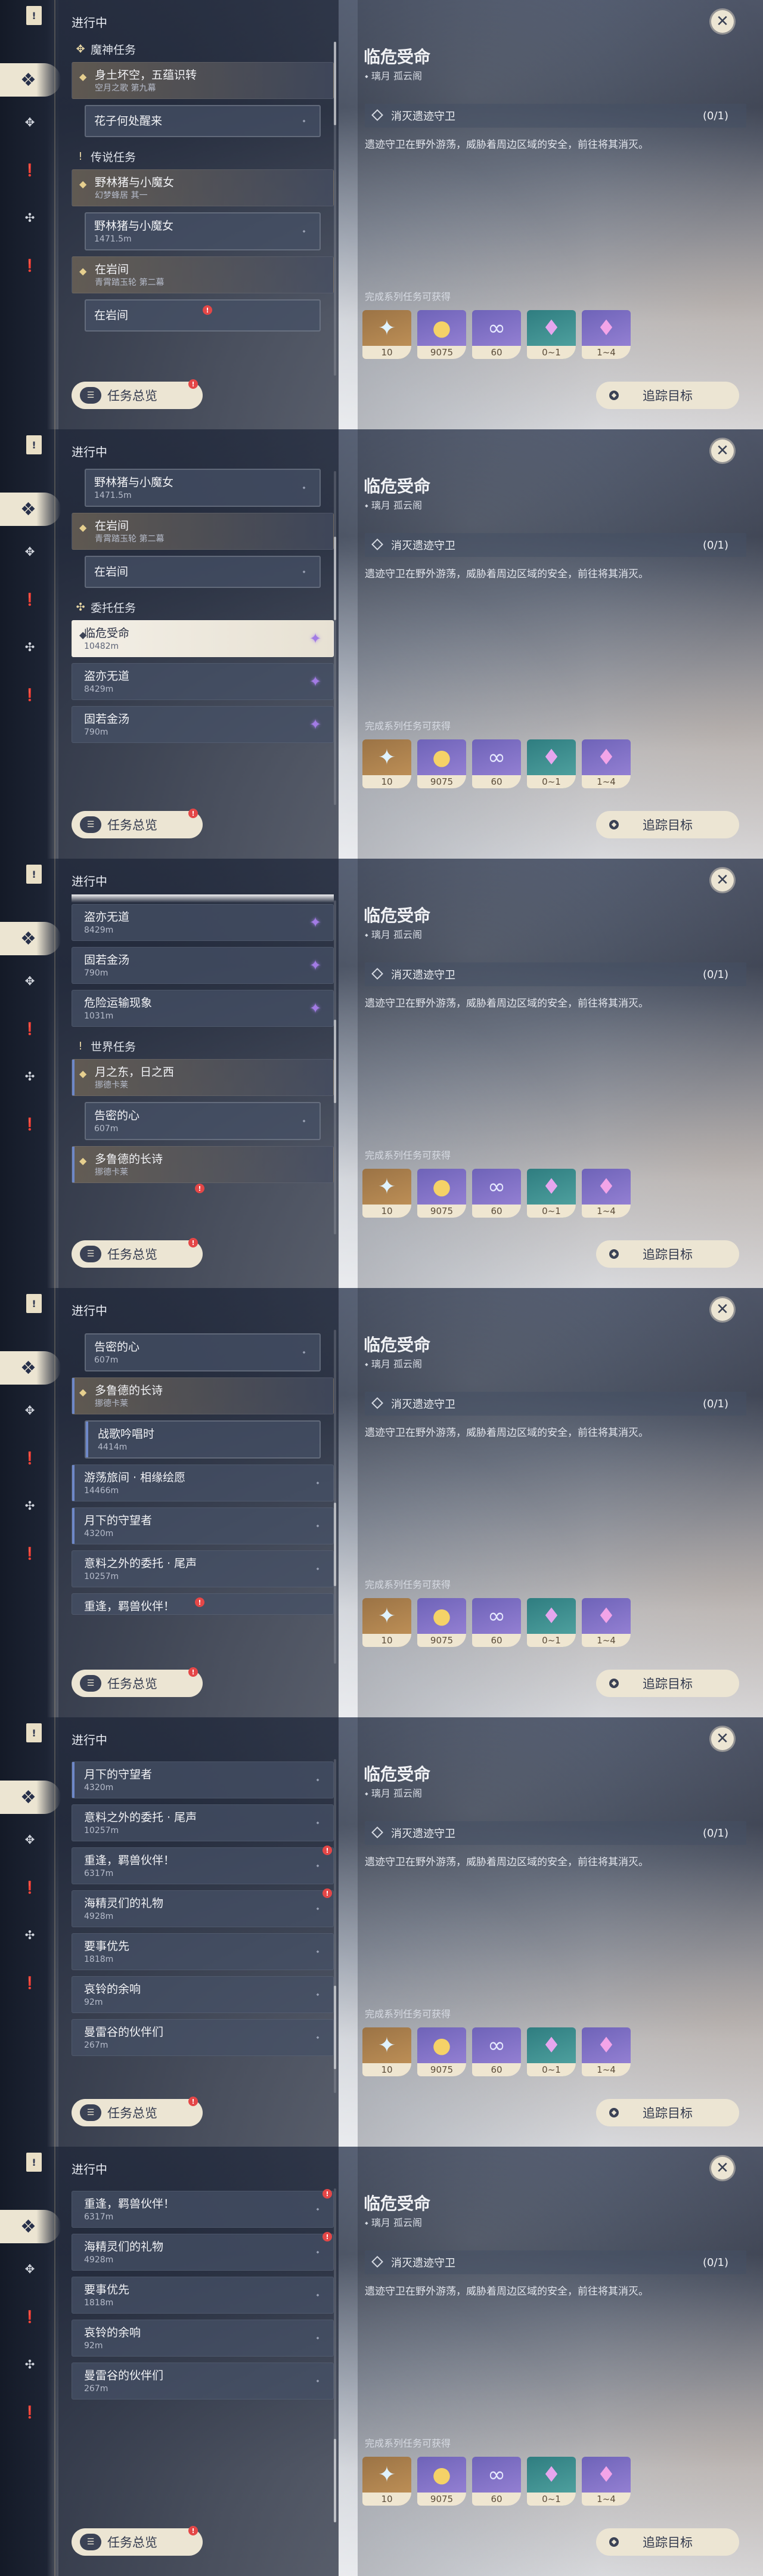 The width and height of the screenshot is (763, 2576). What do you see at coordinates (203, 121) in the screenshot?
I see `list-item: 花子何处醒来 ⬩` at bounding box center [203, 121].